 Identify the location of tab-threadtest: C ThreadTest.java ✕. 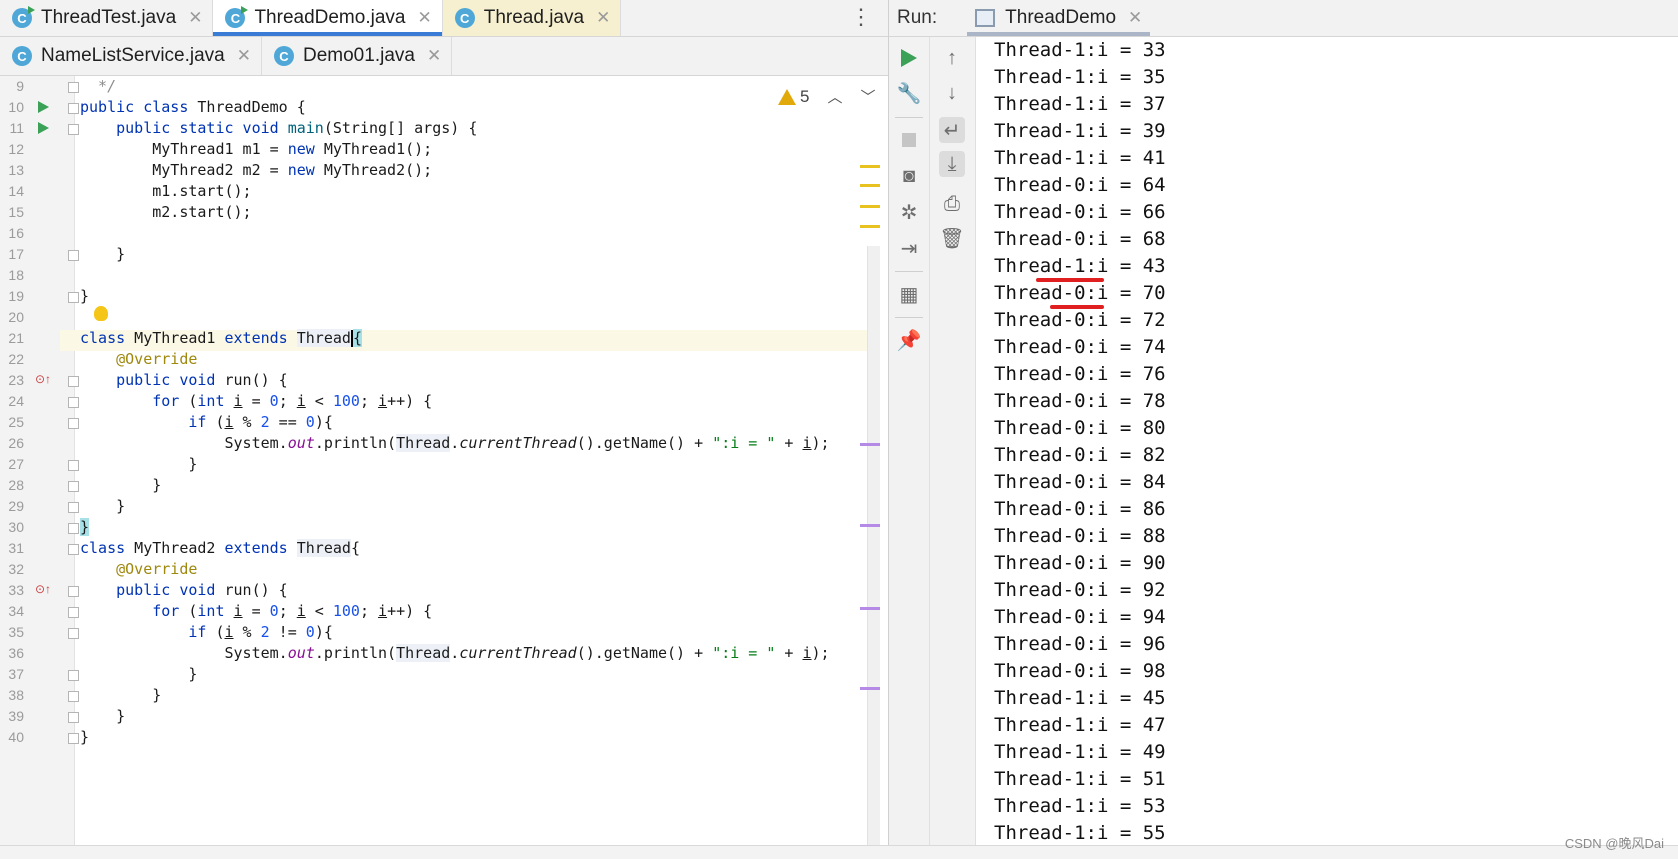
(107, 18).